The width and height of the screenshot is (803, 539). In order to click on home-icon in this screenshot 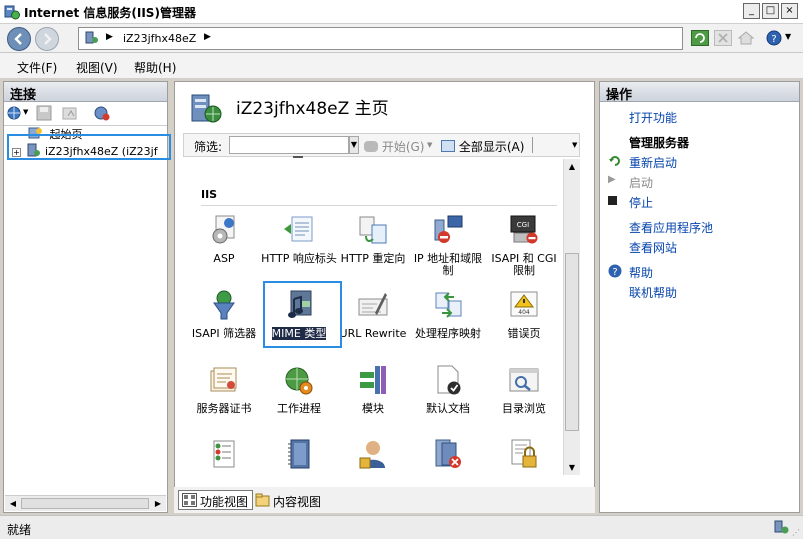, I will do `click(746, 38)`.